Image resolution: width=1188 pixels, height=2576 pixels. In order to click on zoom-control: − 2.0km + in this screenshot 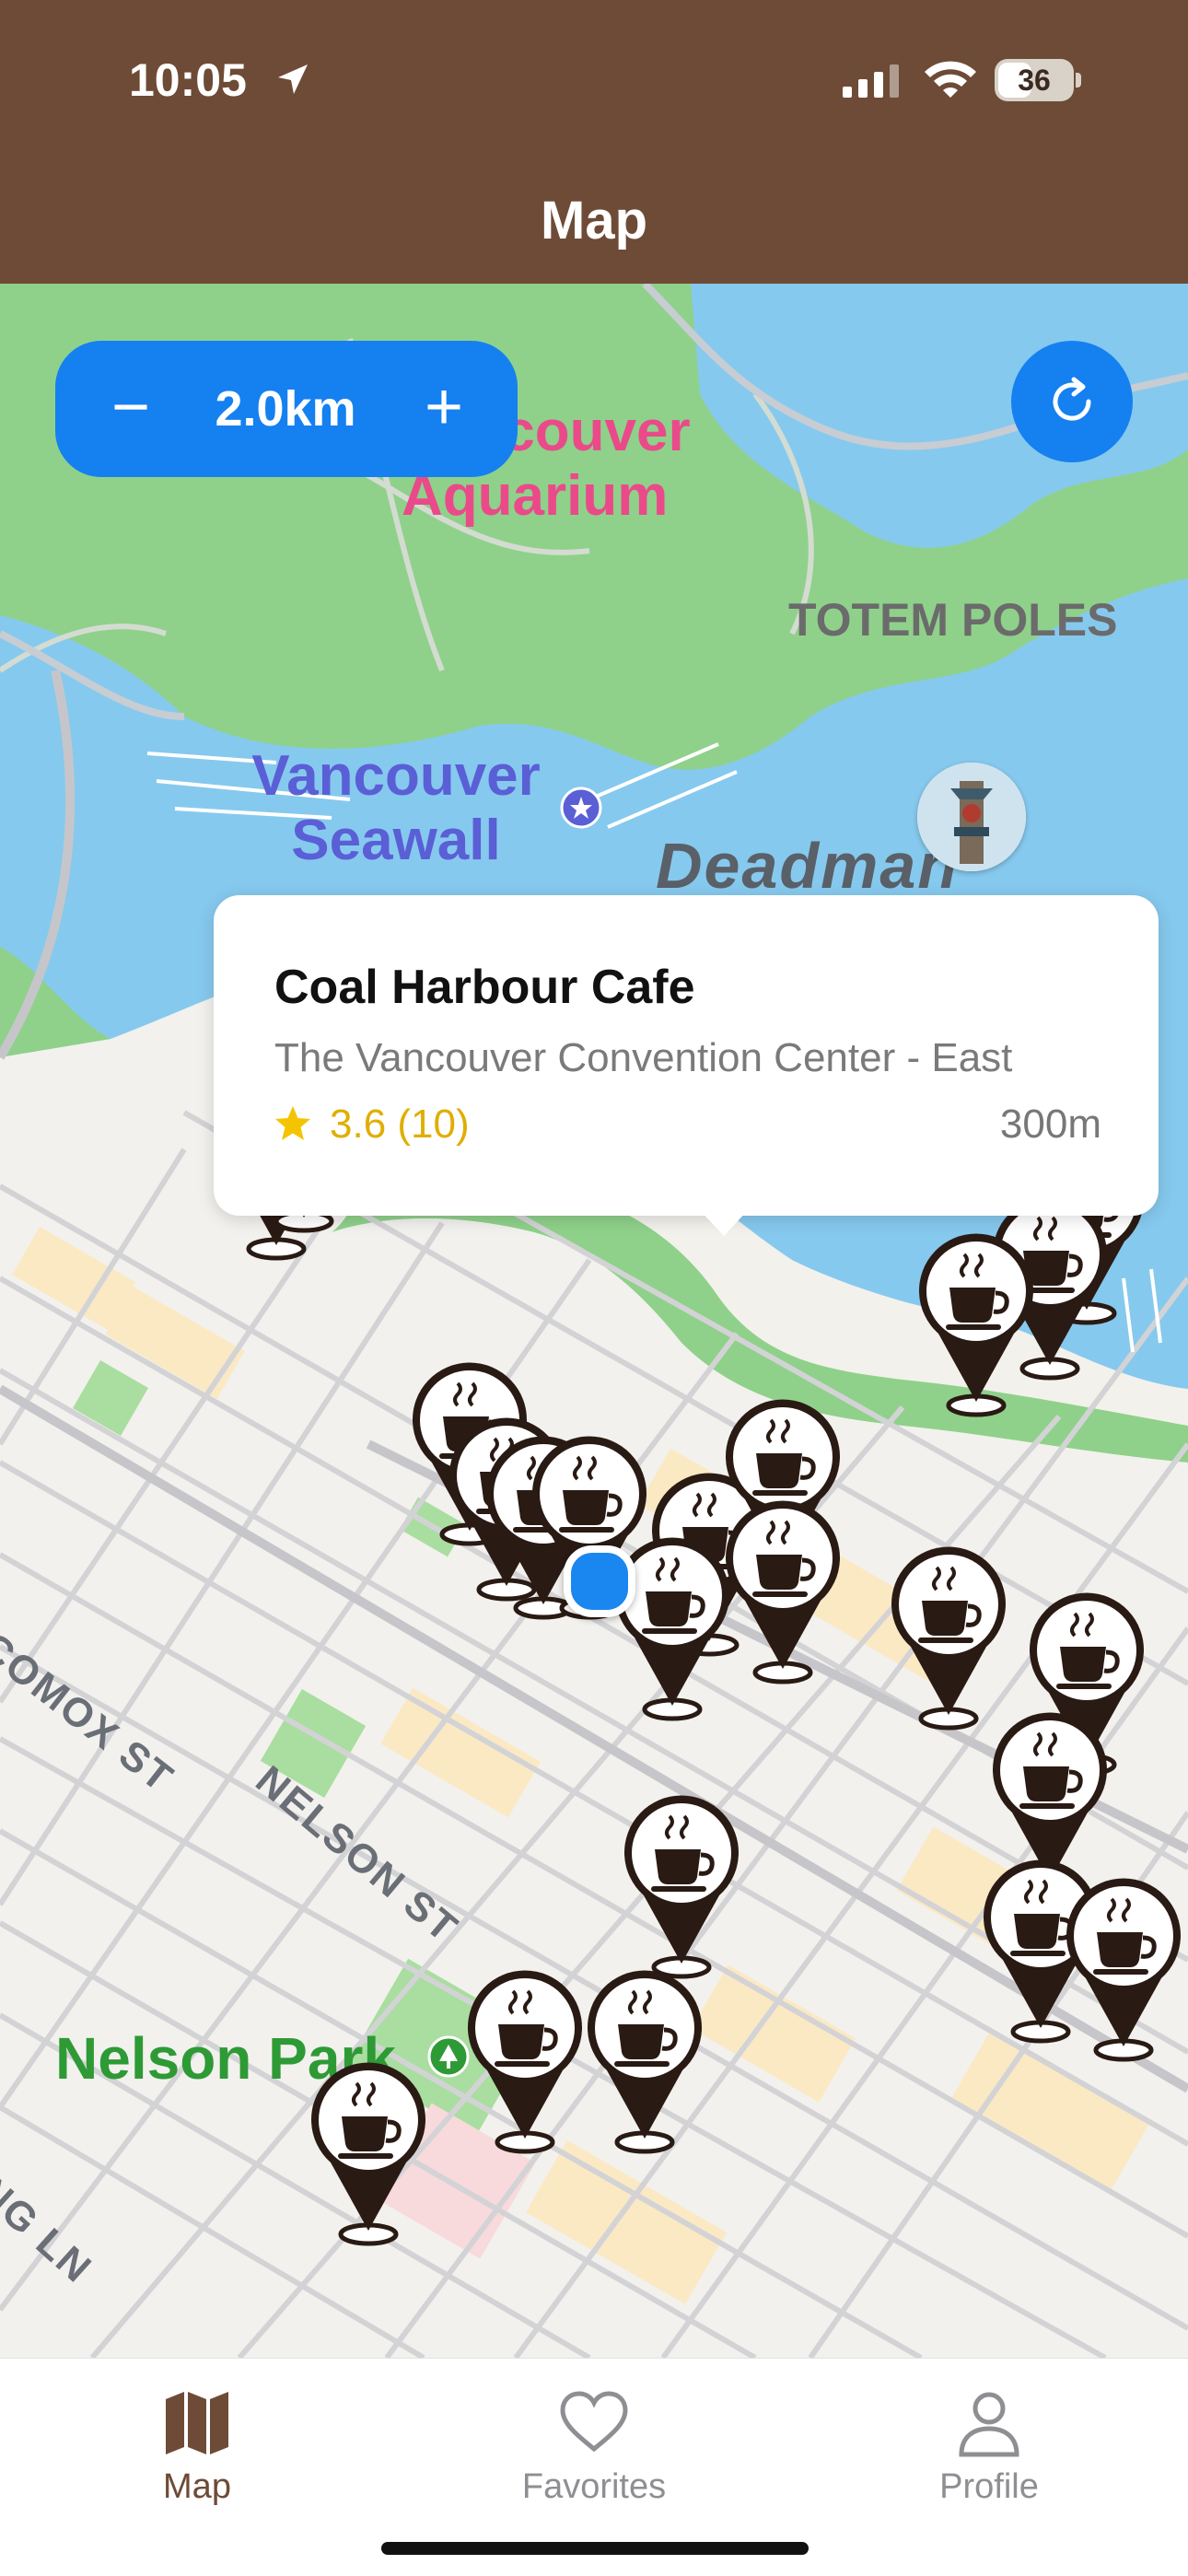, I will do `click(286, 409)`.